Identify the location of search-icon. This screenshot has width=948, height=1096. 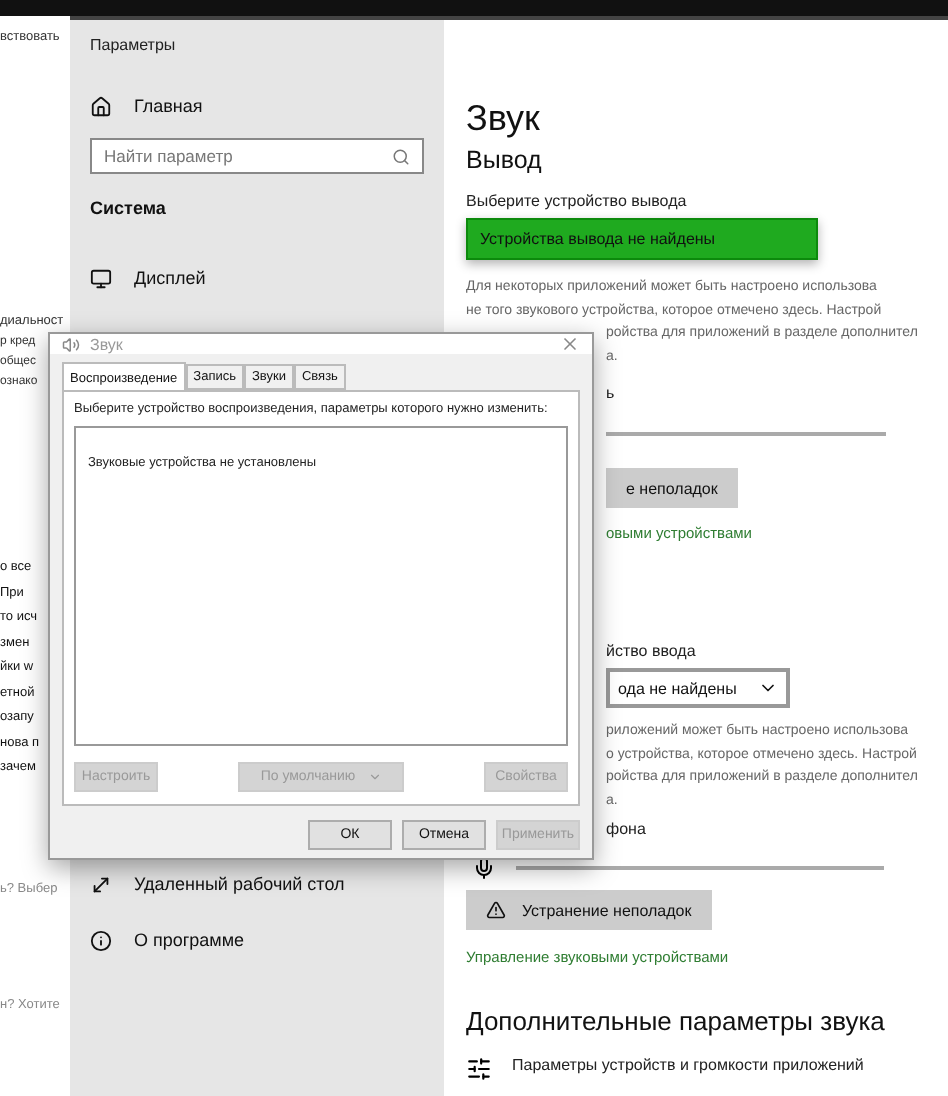
(401, 156).